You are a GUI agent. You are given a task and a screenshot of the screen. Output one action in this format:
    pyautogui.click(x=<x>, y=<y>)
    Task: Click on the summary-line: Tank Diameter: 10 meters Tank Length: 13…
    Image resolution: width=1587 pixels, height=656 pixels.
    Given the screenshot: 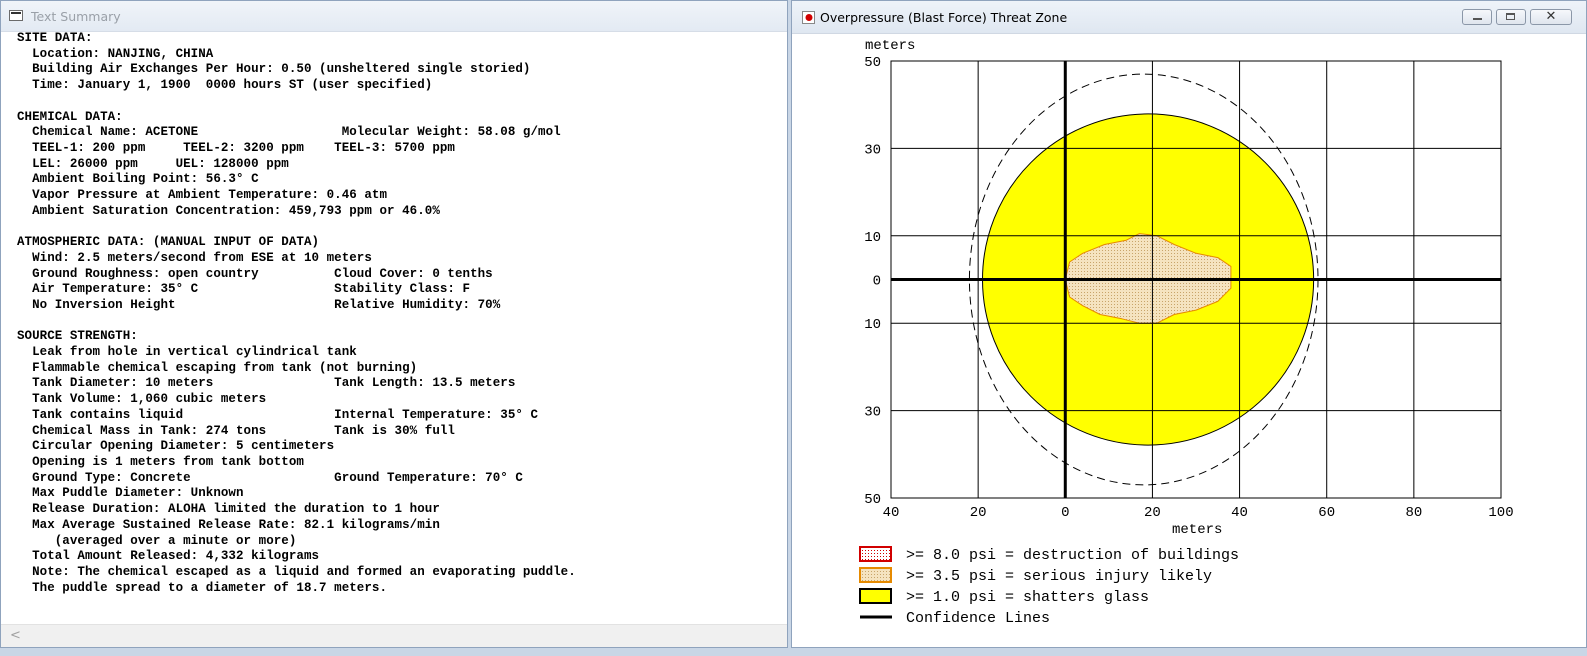 What is the action you would take?
    pyautogui.click(x=266, y=383)
    